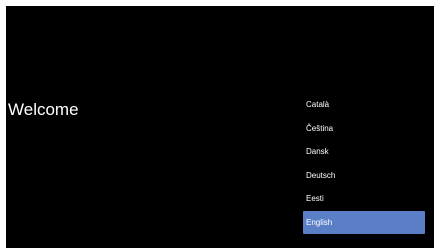 The width and height of the screenshot is (441, 248). Describe the element at coordinates (43, 109) in the screenshot. I see `welcome-title: Welcome` at that location.